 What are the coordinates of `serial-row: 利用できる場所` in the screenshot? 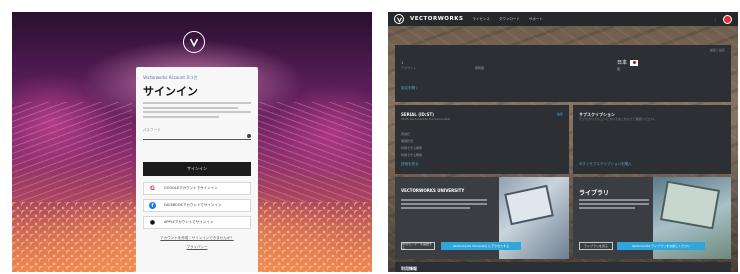 It's located at (411, 148).